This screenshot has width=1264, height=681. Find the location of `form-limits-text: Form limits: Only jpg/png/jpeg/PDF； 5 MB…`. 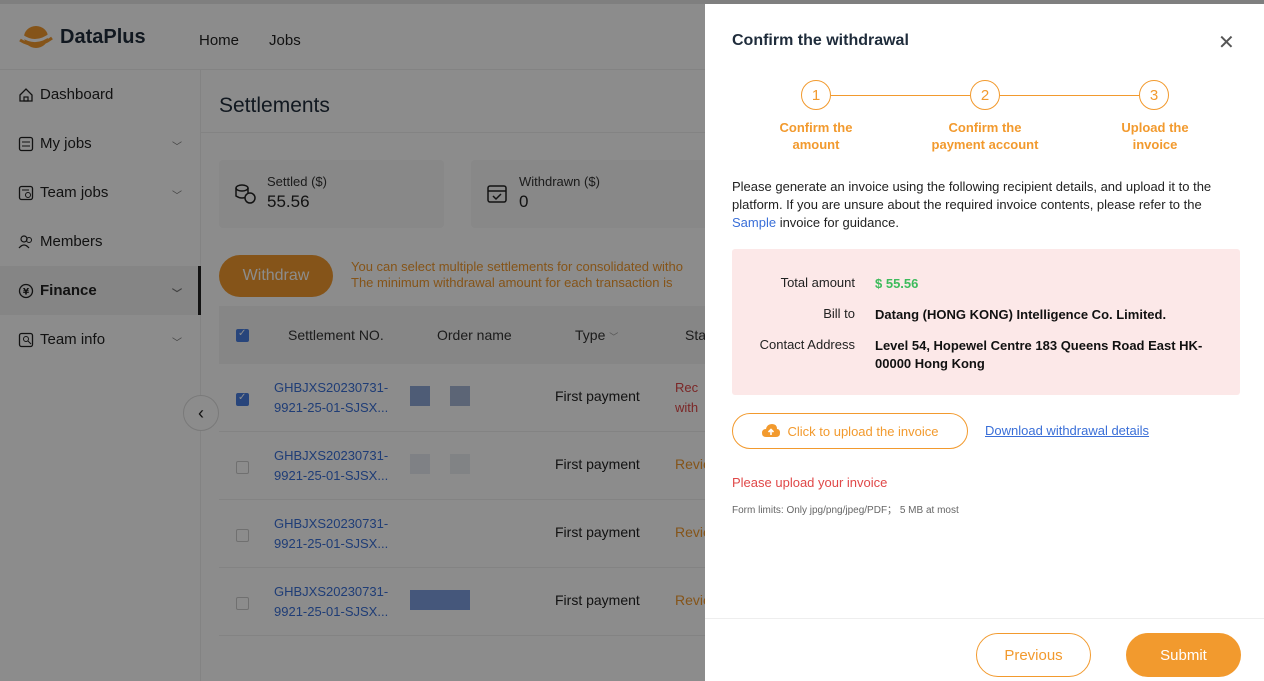

form-limits-text: Form limits: Only jpg/png/jpeg/PDF； 5 MB… is located at coordinates (845, 510).